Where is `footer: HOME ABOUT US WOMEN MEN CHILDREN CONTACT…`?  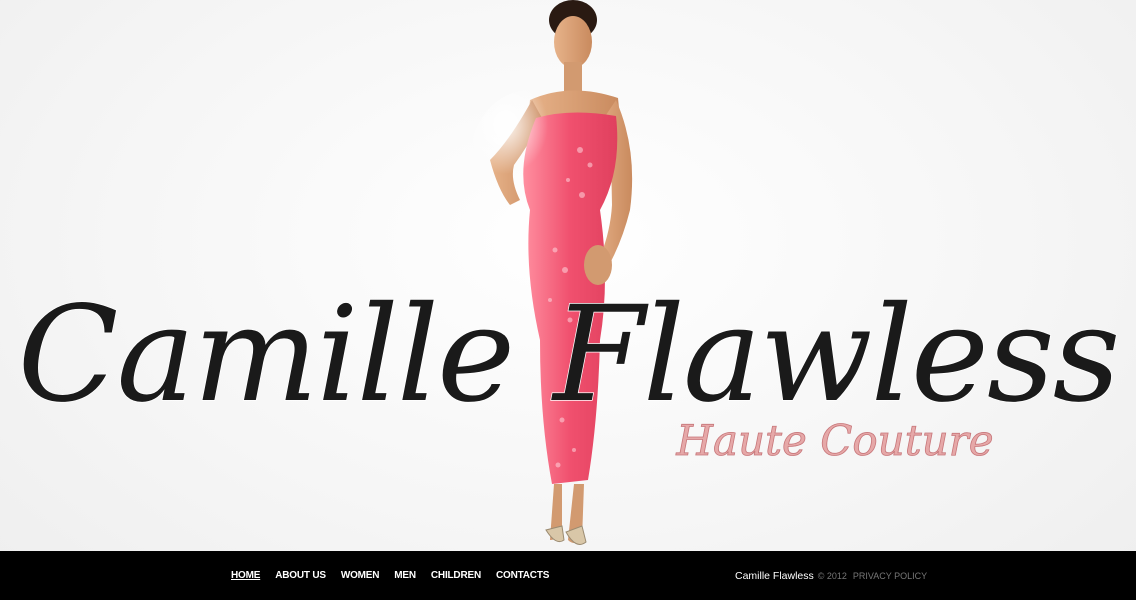 footer: HOME ABOUT US WOMEN MEN CHILDREN CONTACT… is located at coordinates (568, 575).